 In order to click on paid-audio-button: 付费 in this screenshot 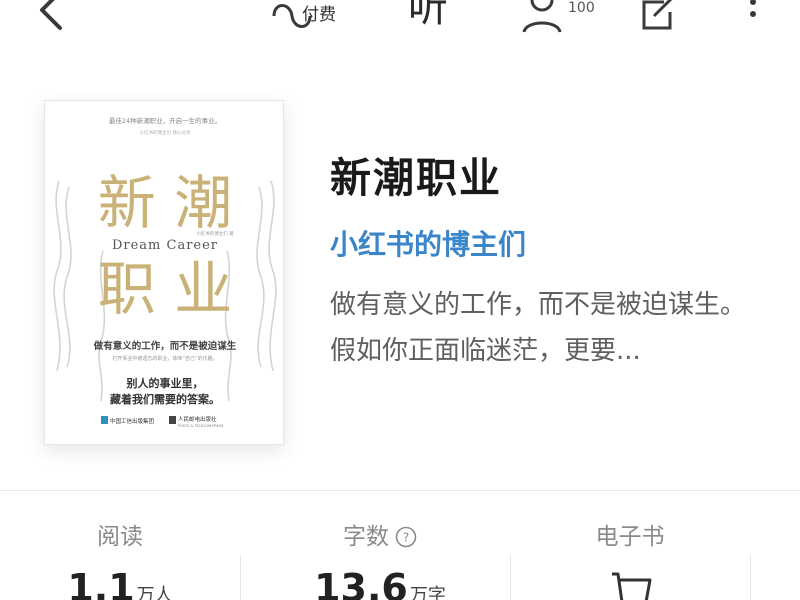, I will do `click(313, 17)`.